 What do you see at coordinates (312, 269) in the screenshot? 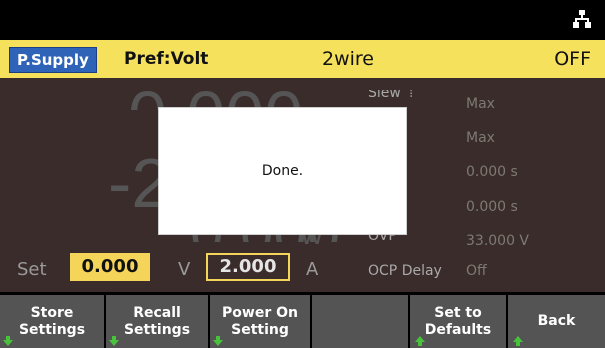
I see `current-unit: A` at bounding box center [312, 269].